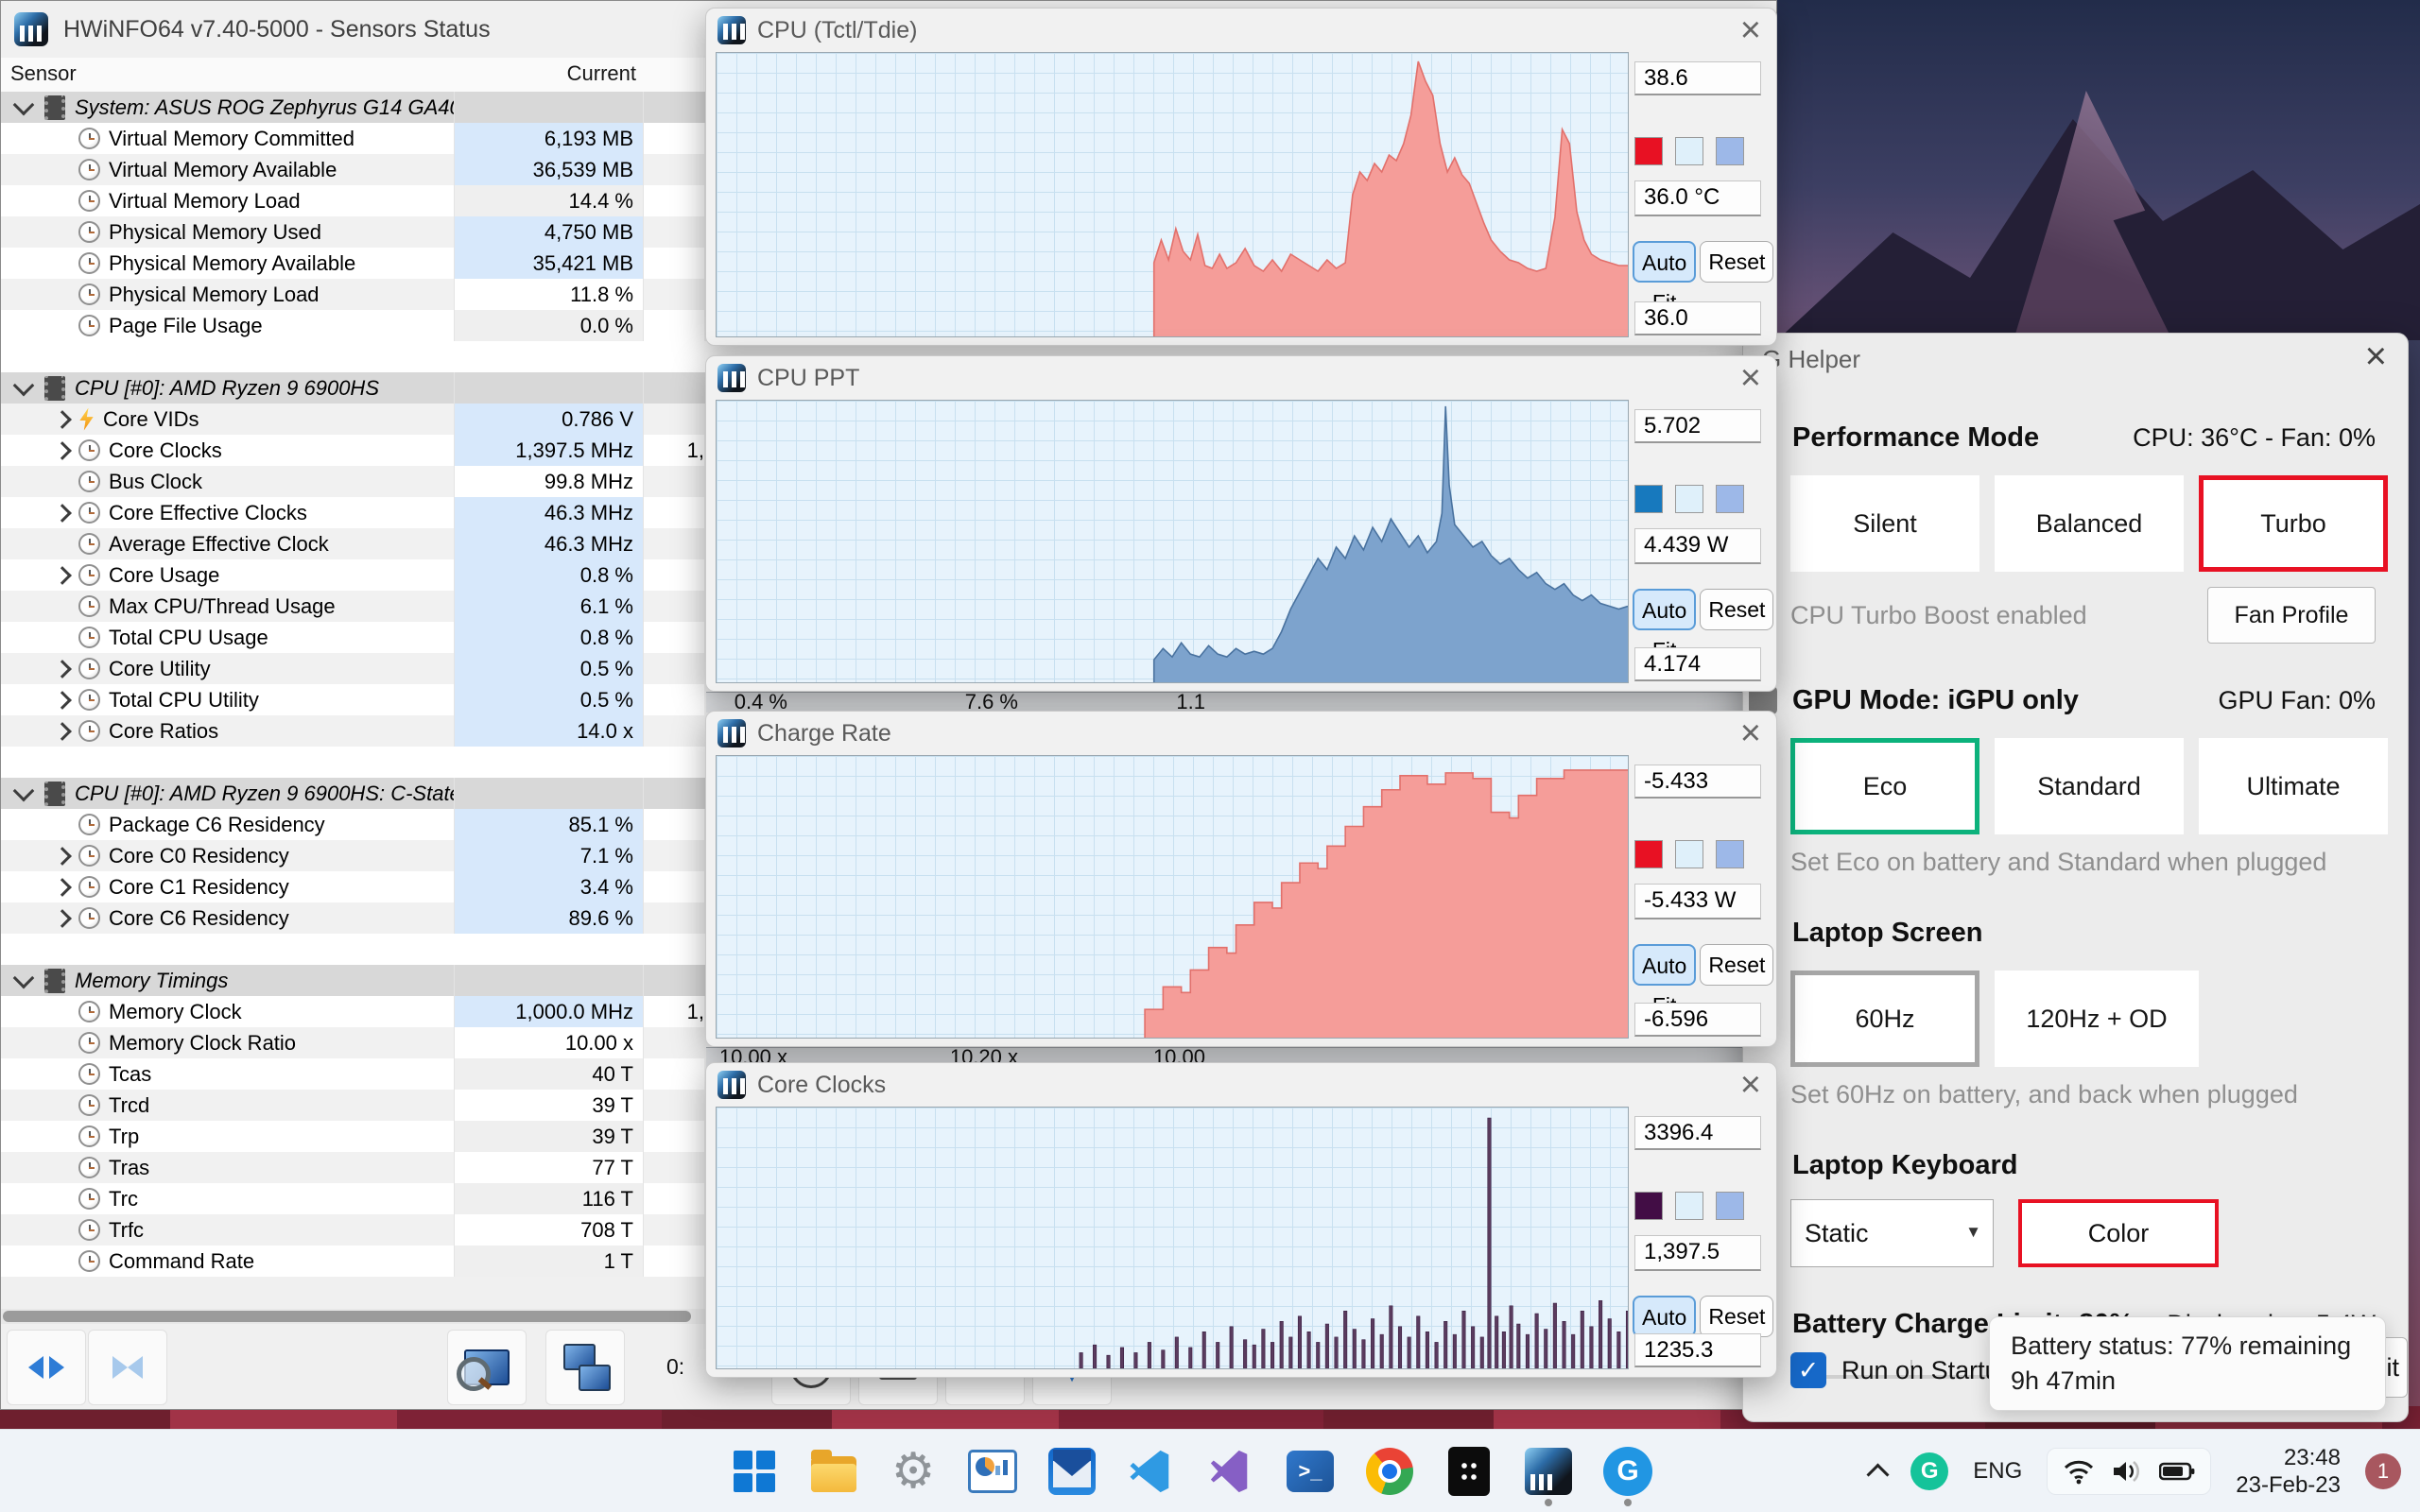 The image size is (2420, 1512). Describe the element at coordinates (1701, 544) in the screenshot. I see `graph-side-panel: 5.702 4.439 W Auto FitReset 4.174` at that location.